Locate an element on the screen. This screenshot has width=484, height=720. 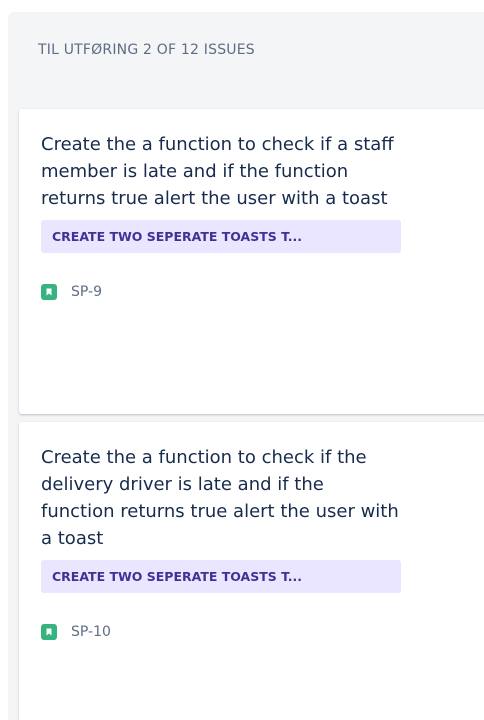
column-header: TIL UTFØRING 2 OF 12 ISSUES is located at coordinates (146, 50).